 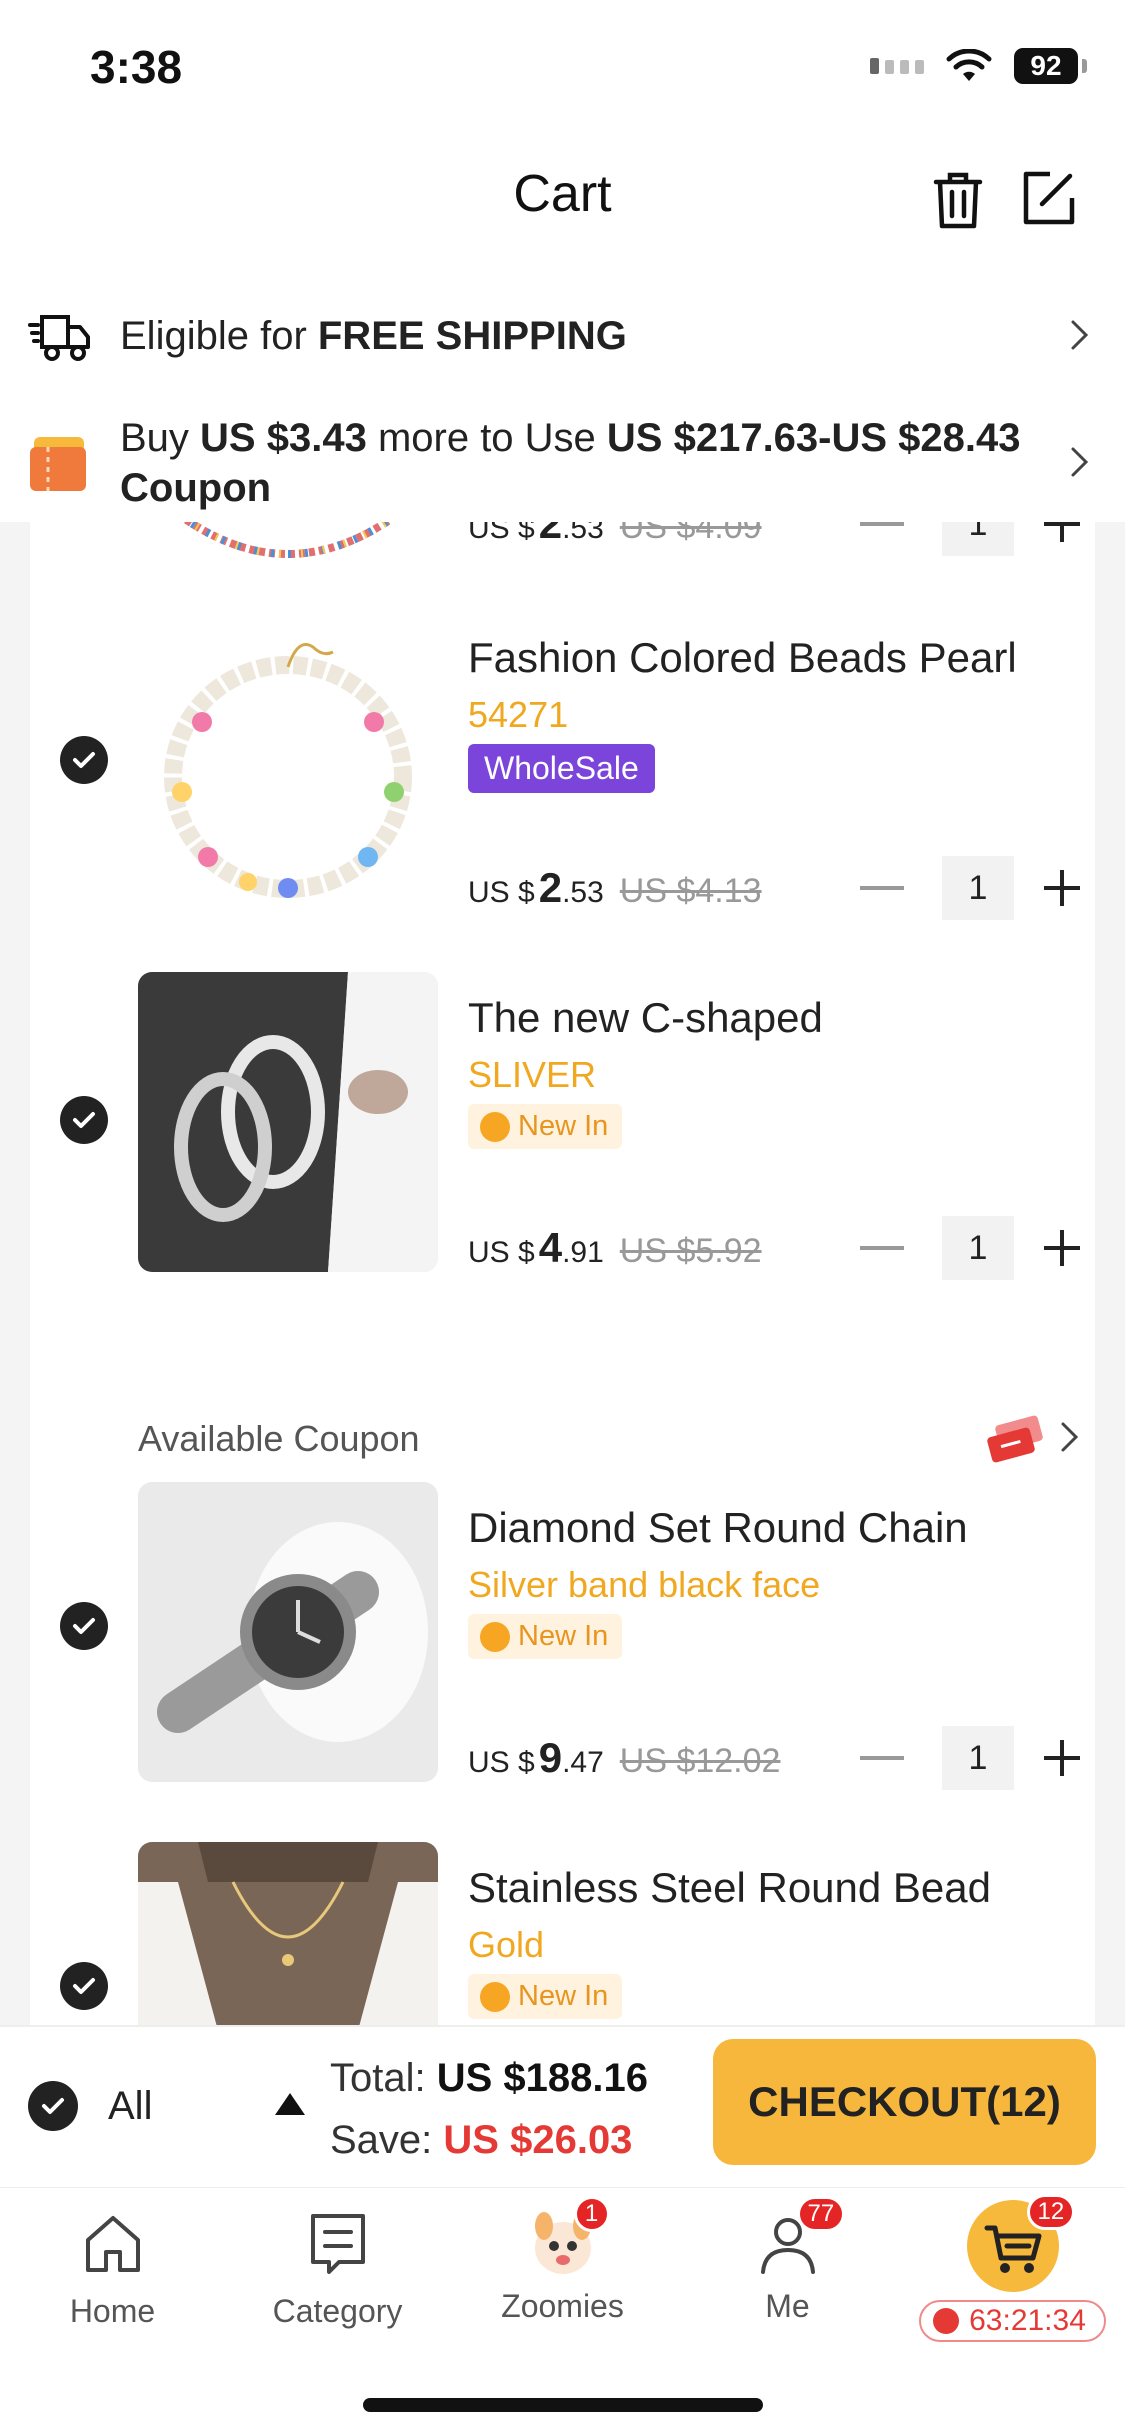 What do you see at coordinates (615, 1248) in the screenshot?
I see `price-row: US $ 4 .91 US $5.92` at bounding box center [615, 1248].